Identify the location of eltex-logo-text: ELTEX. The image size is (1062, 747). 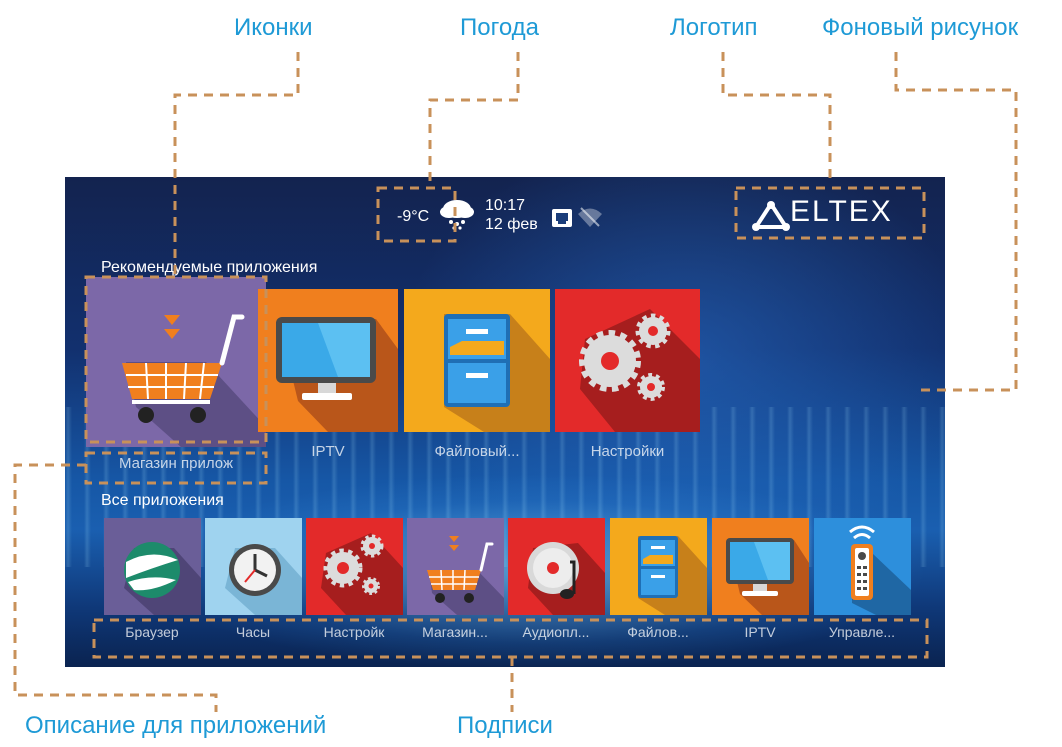
(841, 211).